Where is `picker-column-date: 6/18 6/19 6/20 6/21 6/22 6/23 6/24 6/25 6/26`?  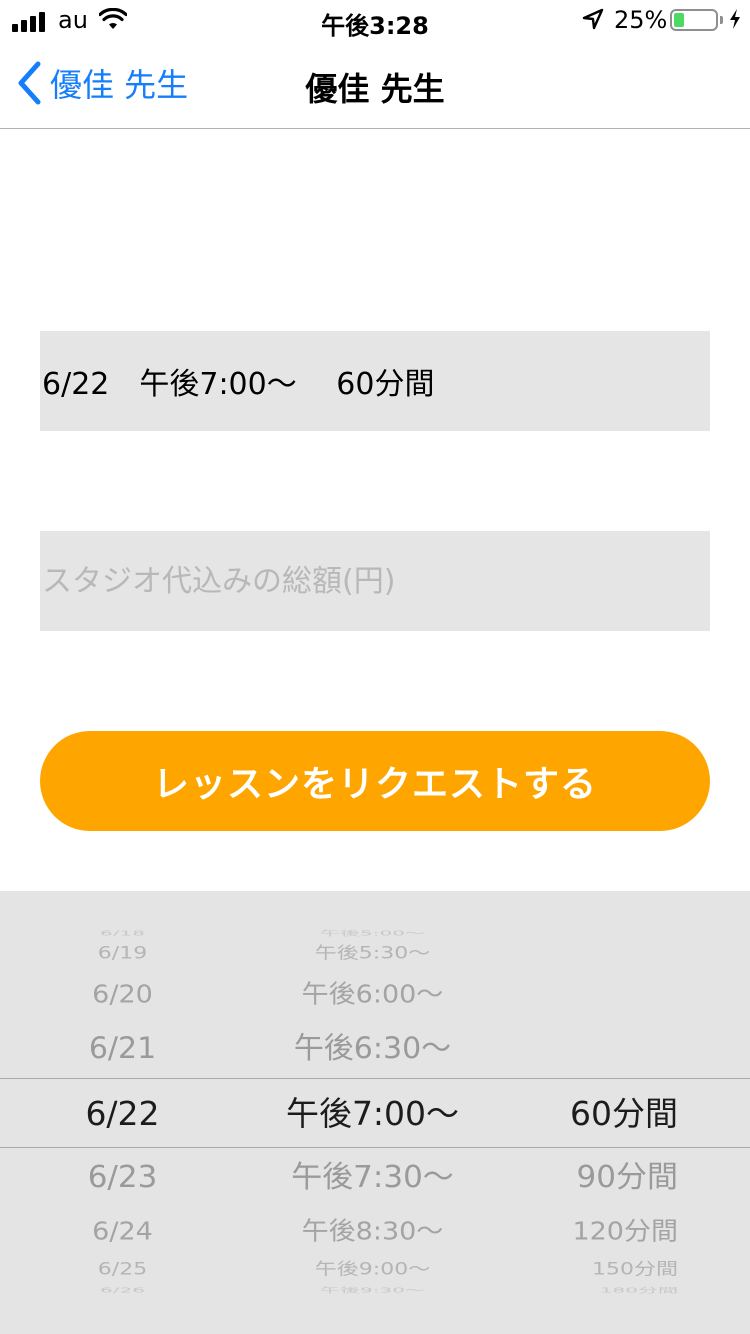 picker-column-date: 6/18 6/19 6/20 6/21 6/22 6/23 6/24 6/25 6/26 is located at coordinates (122, 1112).